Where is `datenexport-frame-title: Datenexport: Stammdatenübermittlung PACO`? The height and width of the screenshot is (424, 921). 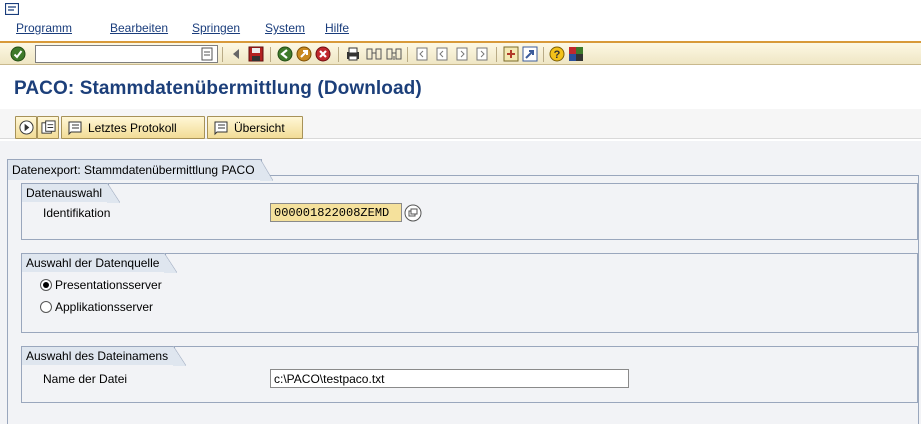
datenexport-frame-title: Datenexport: Stammdatenübermittlung PACO is located at coordinates (140, 170).